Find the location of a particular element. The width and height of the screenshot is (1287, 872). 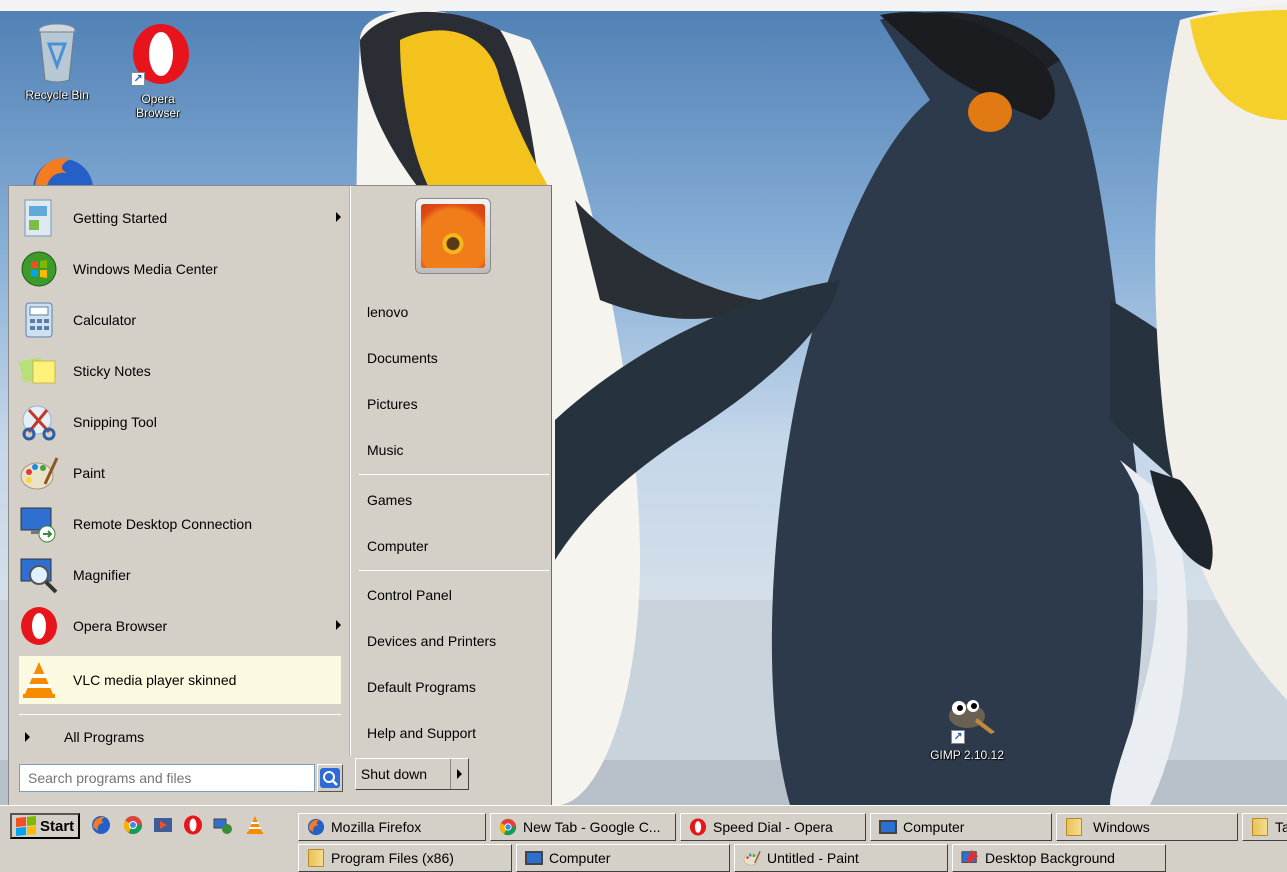

shut-down-options-arrow is located at coordinates (459, 774).